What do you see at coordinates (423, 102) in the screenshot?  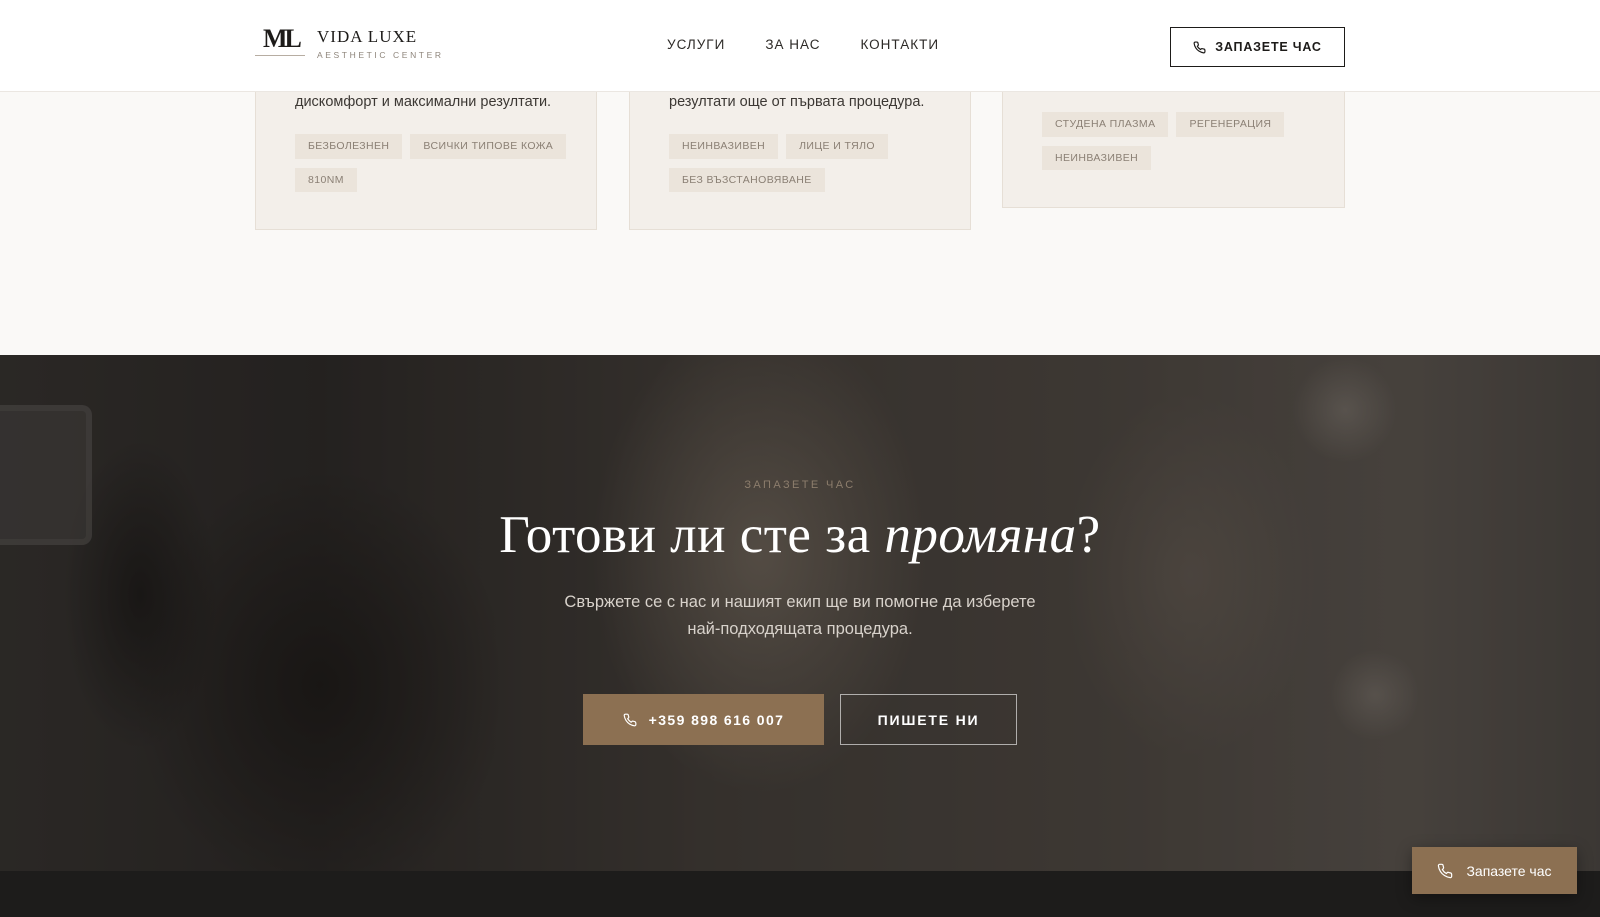 I see `card-description: дискомфорт и максимални резултати.` at bounding box center [423, 102].